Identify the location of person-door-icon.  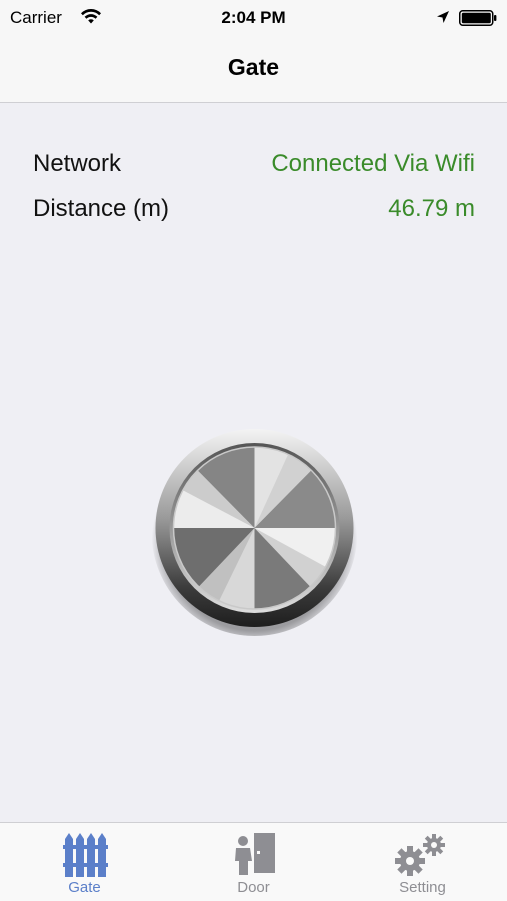
(255, 854).